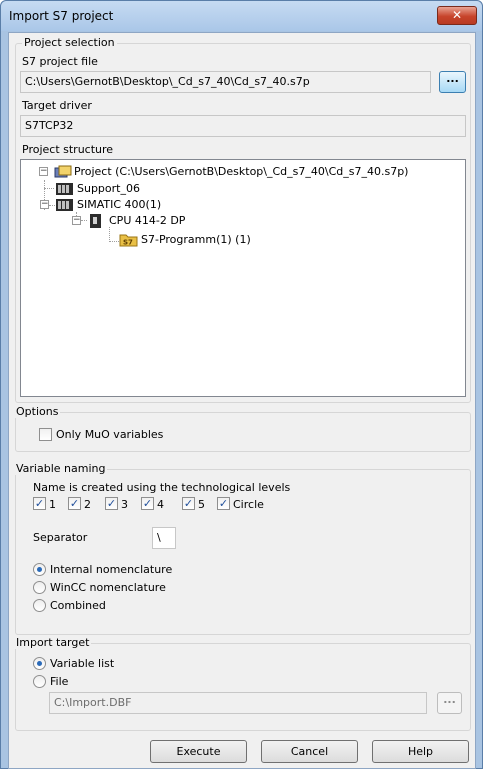 This screenshot has height=769, width=483. What do you see at coordinates (248, 504) in the screenshot?
I see `circle-label: Circle` at bounding box center [248, 504].